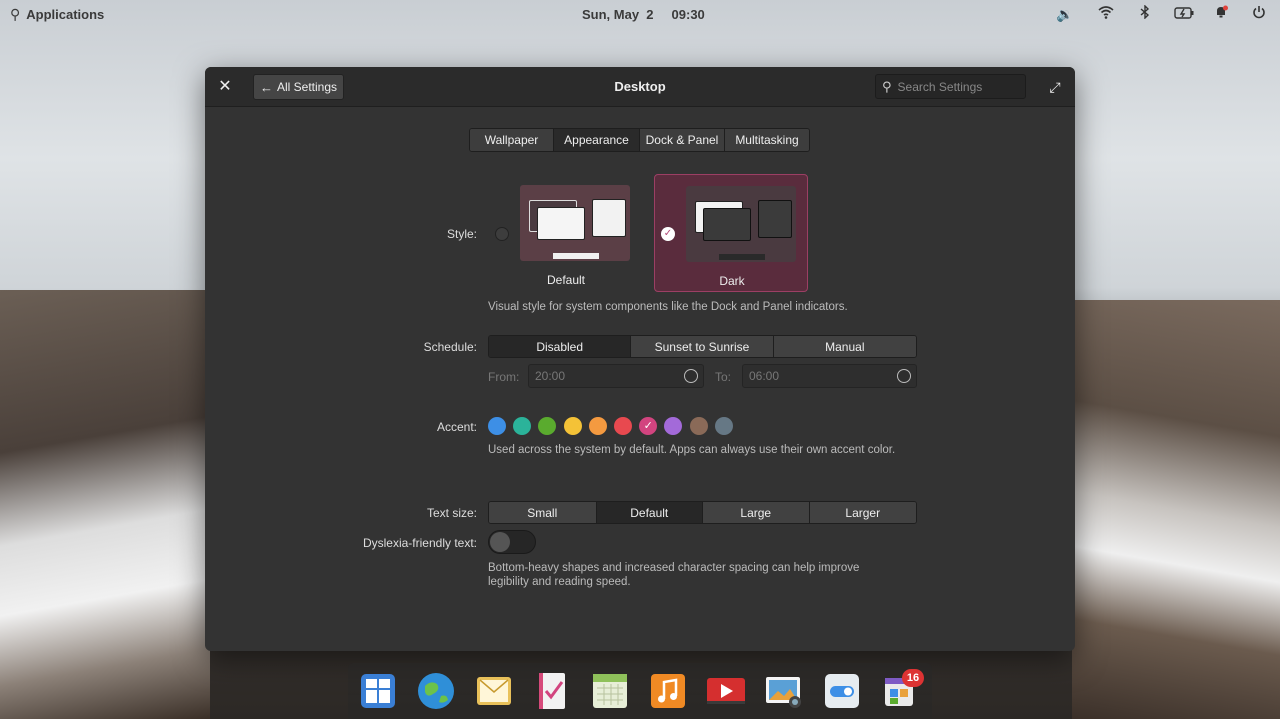 The image size is (1280, 719). I want to click on photos-icon, so click(784, 691).